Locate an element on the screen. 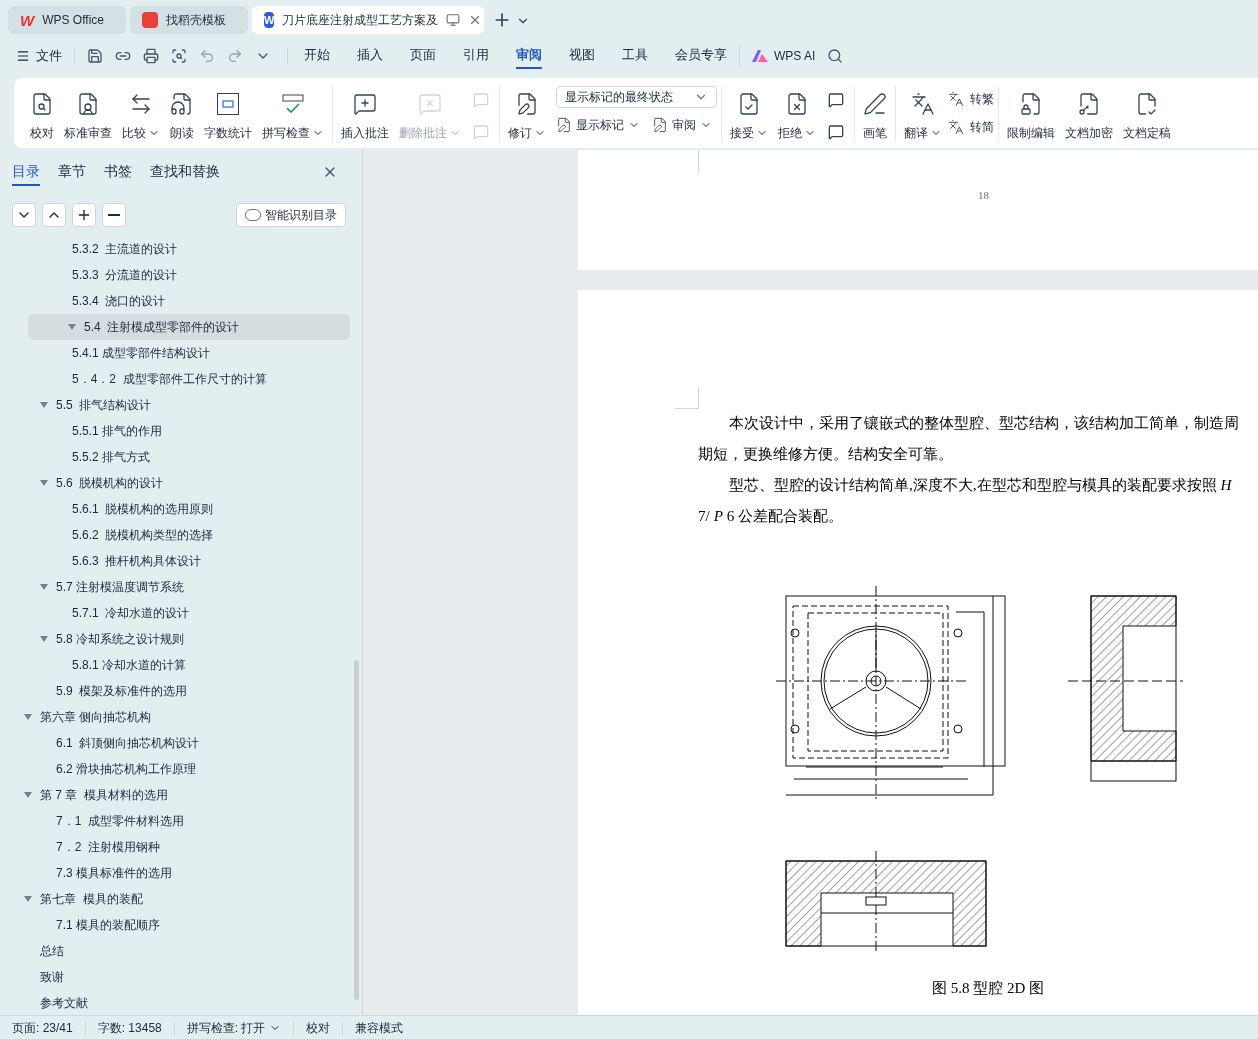 This screenshot has width=1258, height=1039. toc-item: 5.7 注射模温度调节系统 is located at coordinates (175, 587).